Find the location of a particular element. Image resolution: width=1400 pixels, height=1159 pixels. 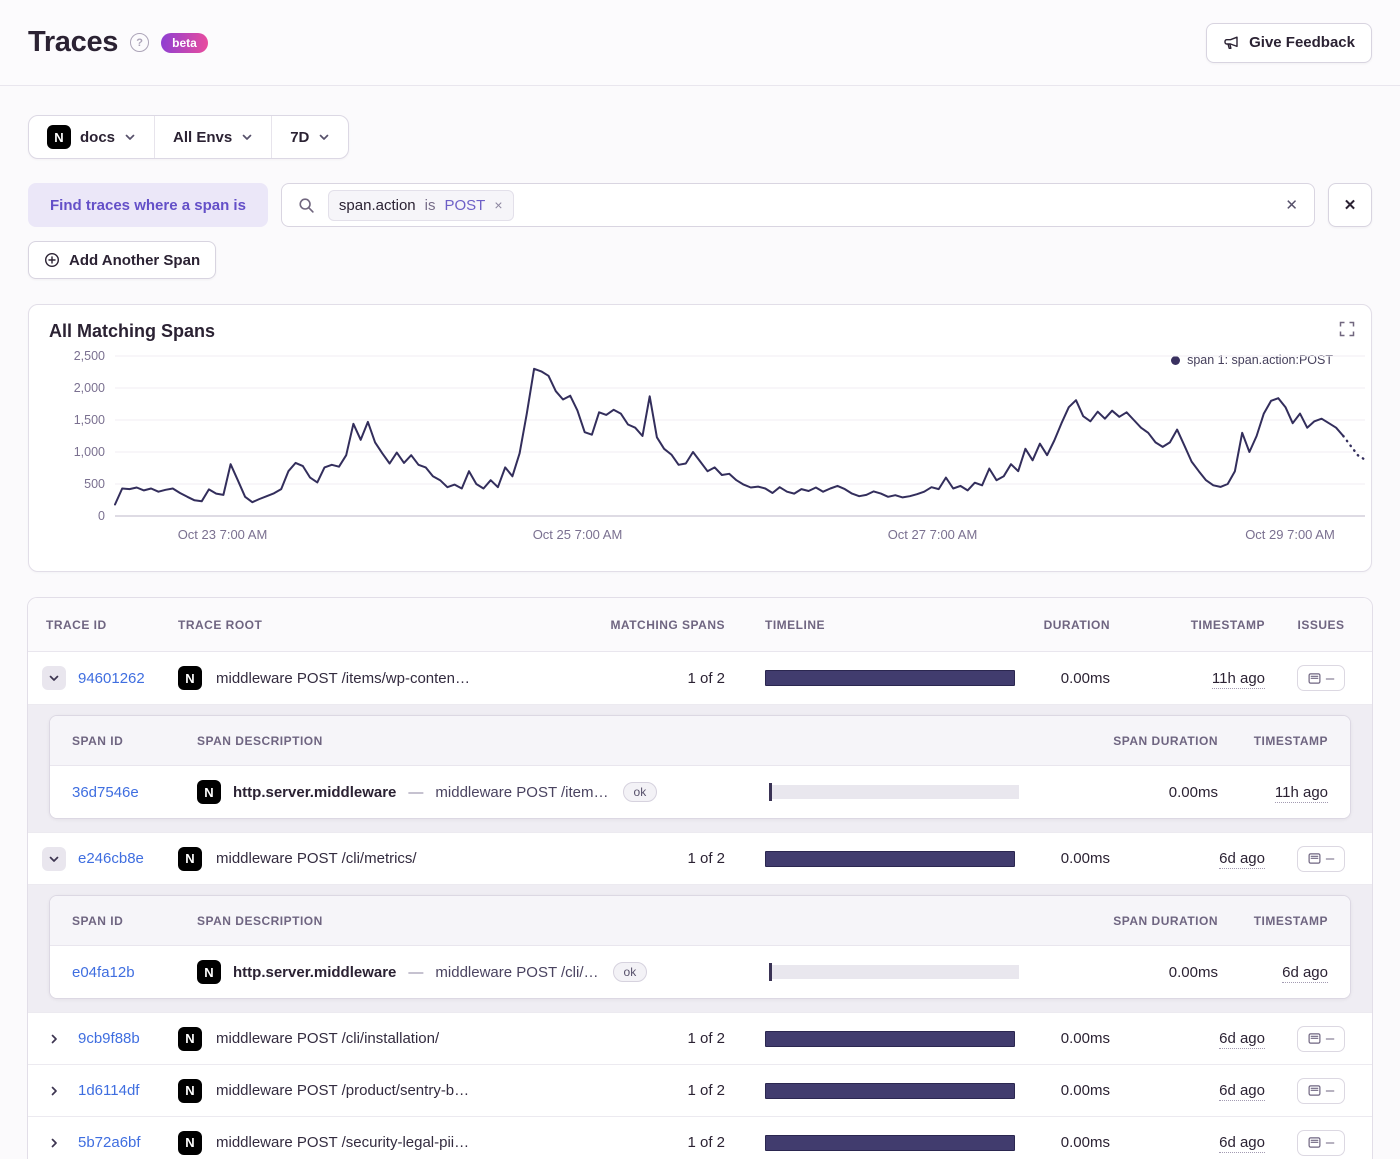

project-filter: N docs is located at coordinates (91, 137).